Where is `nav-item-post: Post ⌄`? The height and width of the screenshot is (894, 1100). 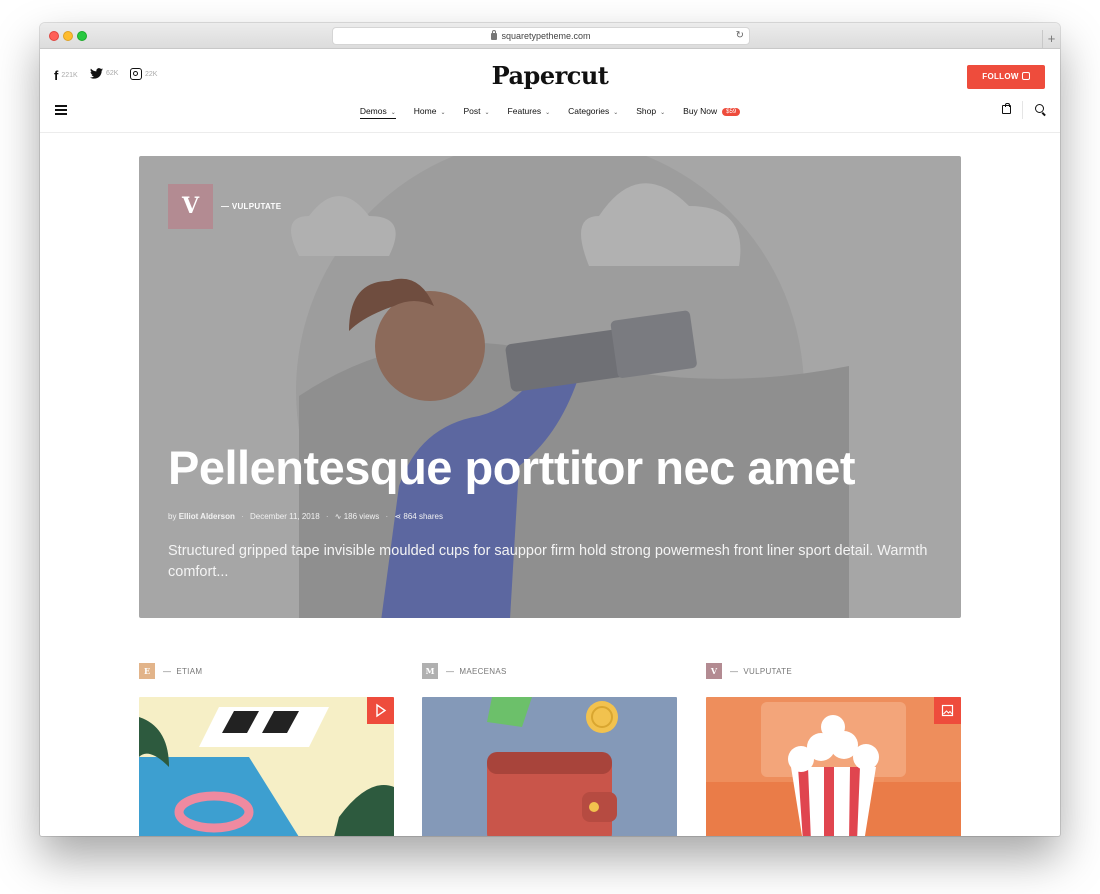 nav-item-post: Post ⌄ is located at coordinates (477, 112).